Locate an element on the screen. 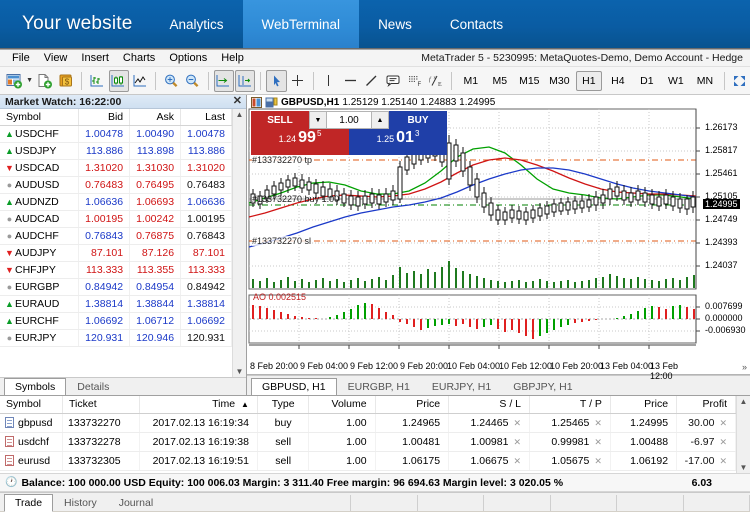 This screenshot has height=512, width=750. zoom-in-icon is located at coordinates (171, 81).